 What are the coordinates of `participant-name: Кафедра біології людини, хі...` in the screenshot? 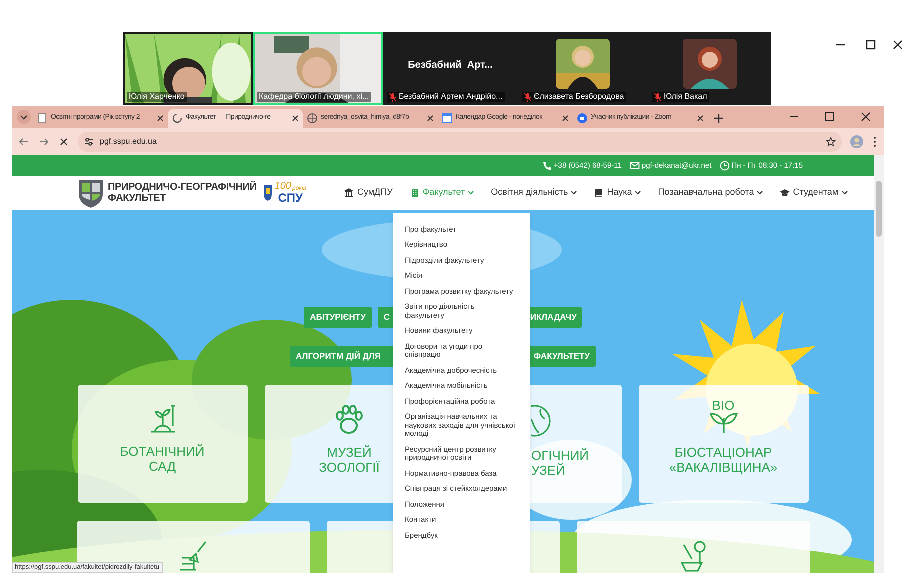 It's located at (314, 97).